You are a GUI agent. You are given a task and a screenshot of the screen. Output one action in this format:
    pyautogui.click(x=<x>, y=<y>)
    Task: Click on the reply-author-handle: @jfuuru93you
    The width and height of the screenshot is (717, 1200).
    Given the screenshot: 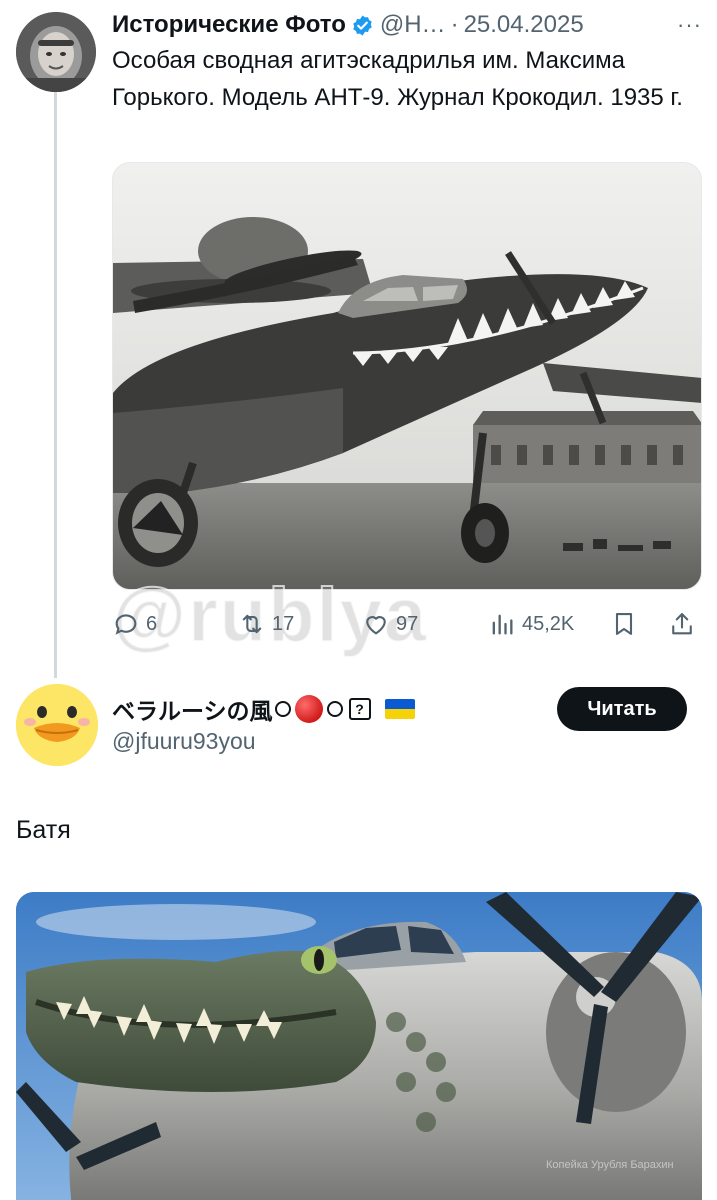 What is the action you would take?
    pyautogui.click(x=184, y=741)
    